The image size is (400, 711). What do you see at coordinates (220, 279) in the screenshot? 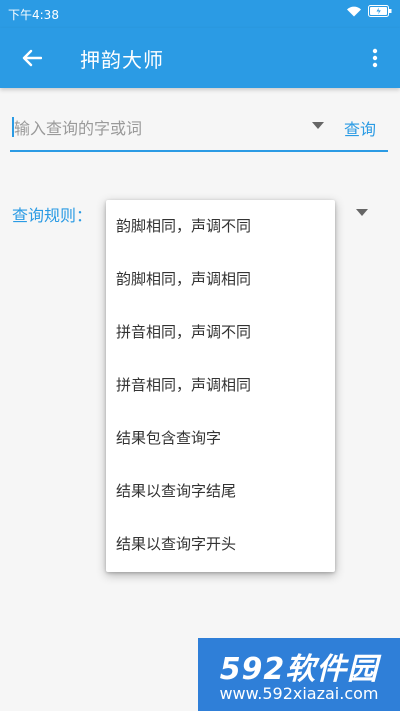
I see `menu-item-rhyme-same-tone: 韵脚相同，声调相同` at bounding box center [220, 279].